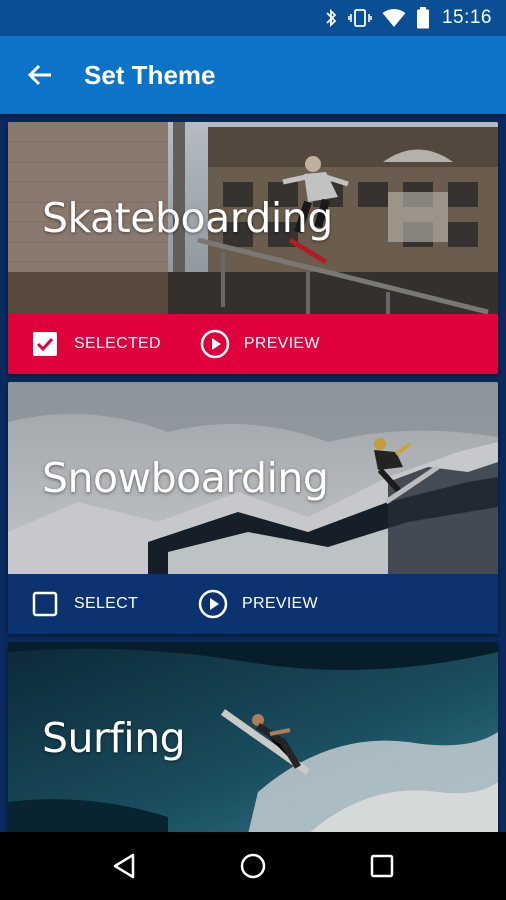  What do you see at coordinates (331, 18) in the screenshot?
I see `bluetooth-icon` at bounding box center [331, 18].